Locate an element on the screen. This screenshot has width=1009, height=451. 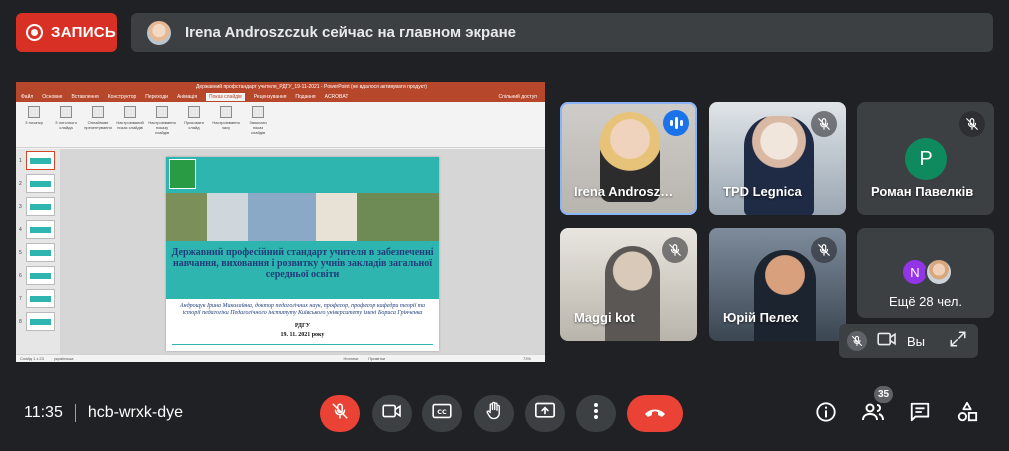
present-button is located at coordinates (545, 413).